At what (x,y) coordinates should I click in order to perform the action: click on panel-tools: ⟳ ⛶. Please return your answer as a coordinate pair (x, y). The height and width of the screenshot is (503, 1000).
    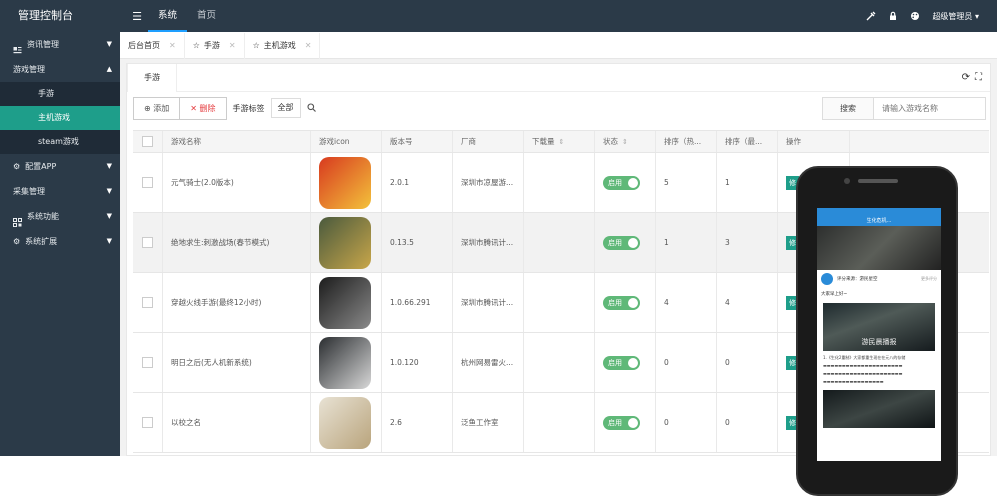
    Looking at the image, I should click on (976, 77).